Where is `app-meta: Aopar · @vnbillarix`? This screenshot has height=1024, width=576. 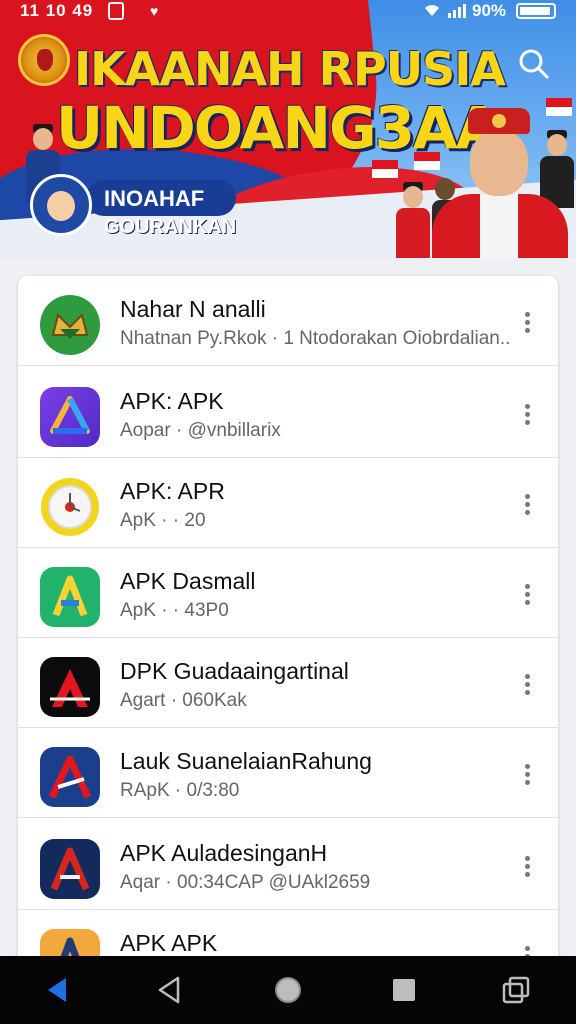
app-meta: Aopar · @vnbillarix is located at coordinates (200, 430).